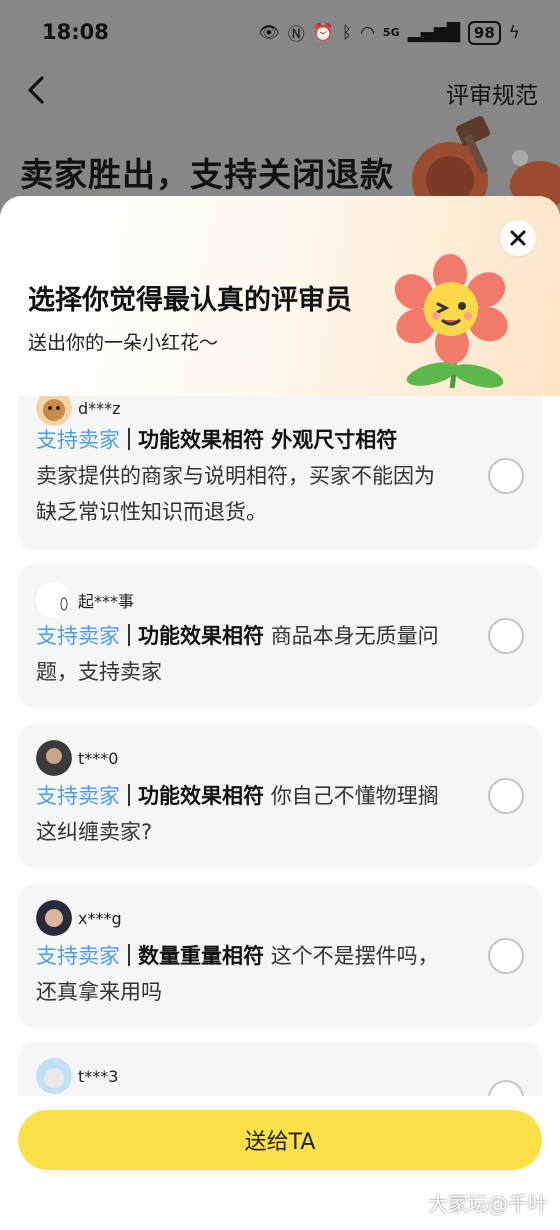 This screenshot has width=560, height=1230. I want to click on reviewer-info: 起***事, so click(85, 600).